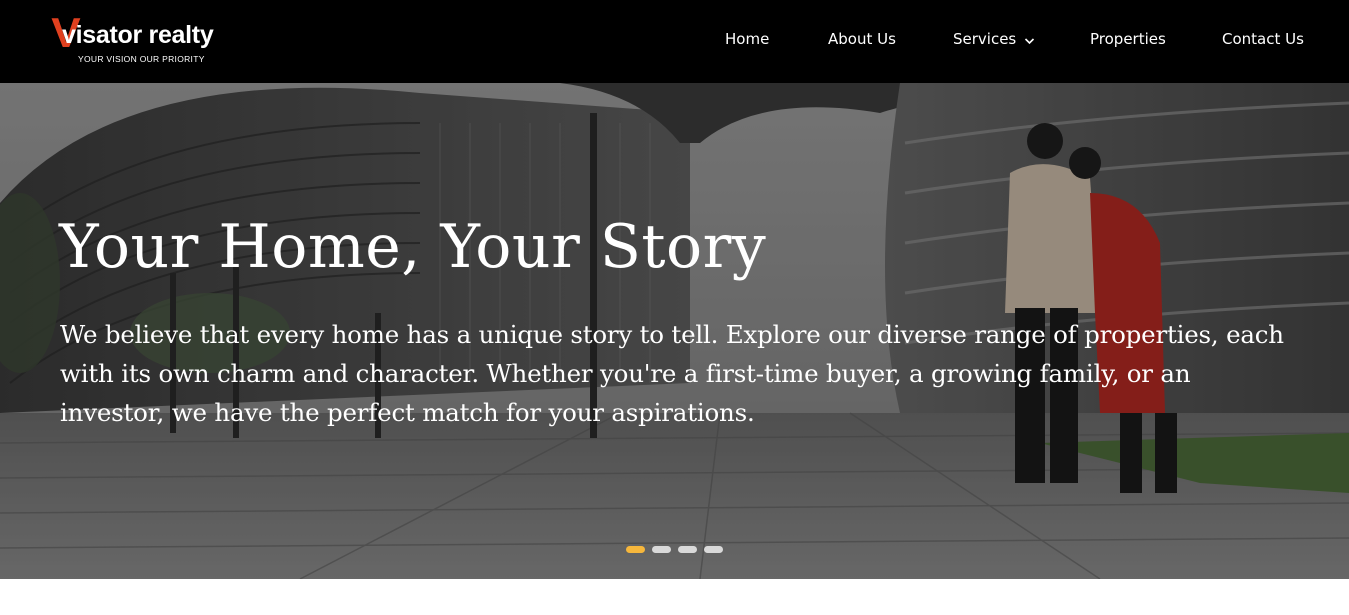  What do you see at coordinates (985, 39) in the screenshot?
I see `nav-services-label: Services` at bounding box center [985, 39].